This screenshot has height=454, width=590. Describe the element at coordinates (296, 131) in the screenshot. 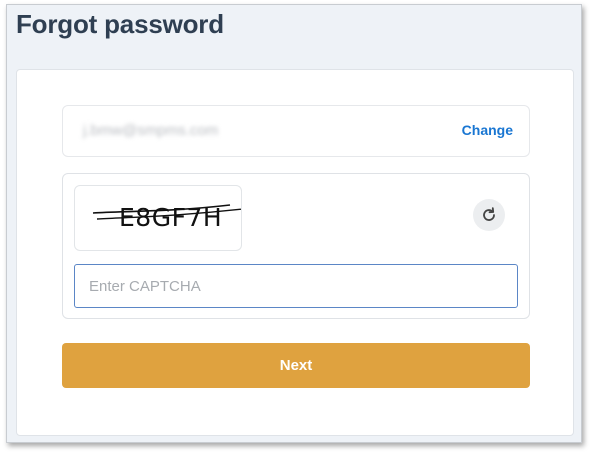

I see `email-row: j.bmw@smpms.com Change` at that location.